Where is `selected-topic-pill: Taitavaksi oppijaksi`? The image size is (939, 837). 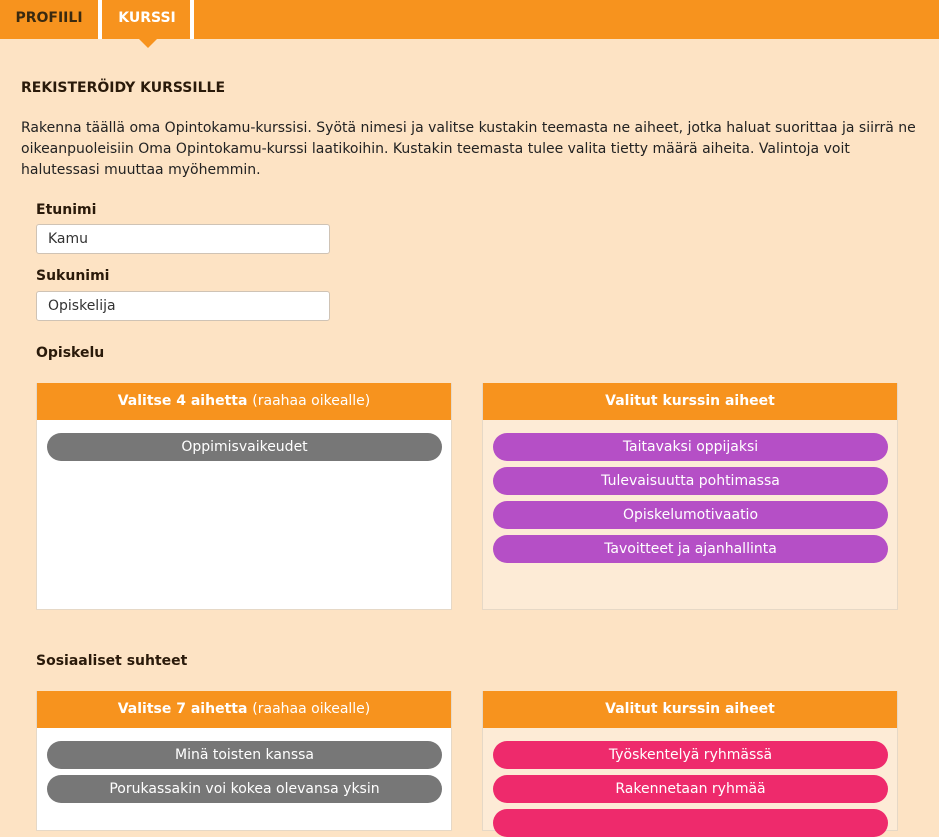
selected-topic-pill: Taitavaksi oppijaksi is located at coordinates (690, 447).